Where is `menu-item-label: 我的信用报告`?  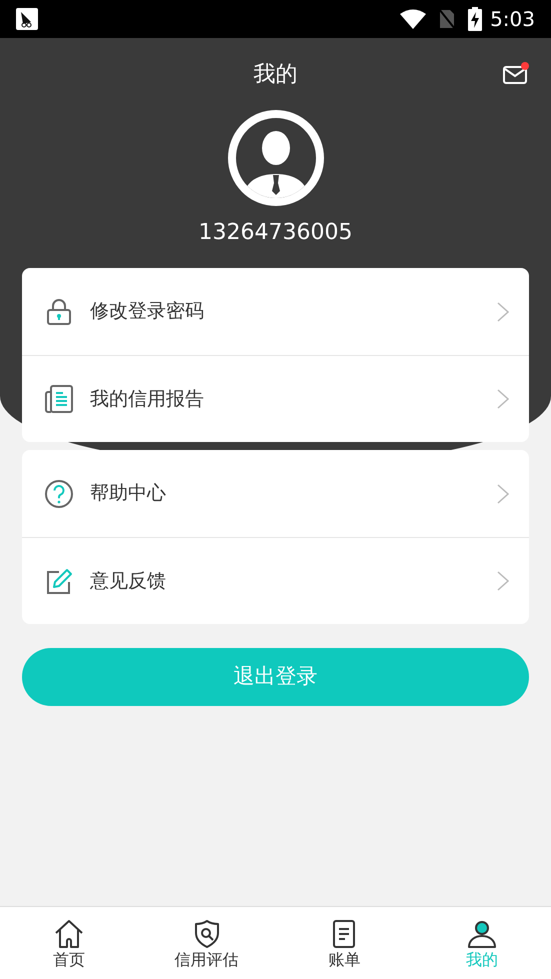
menu-item-label: 我的信用报告 is located at coordinates (147, 399).